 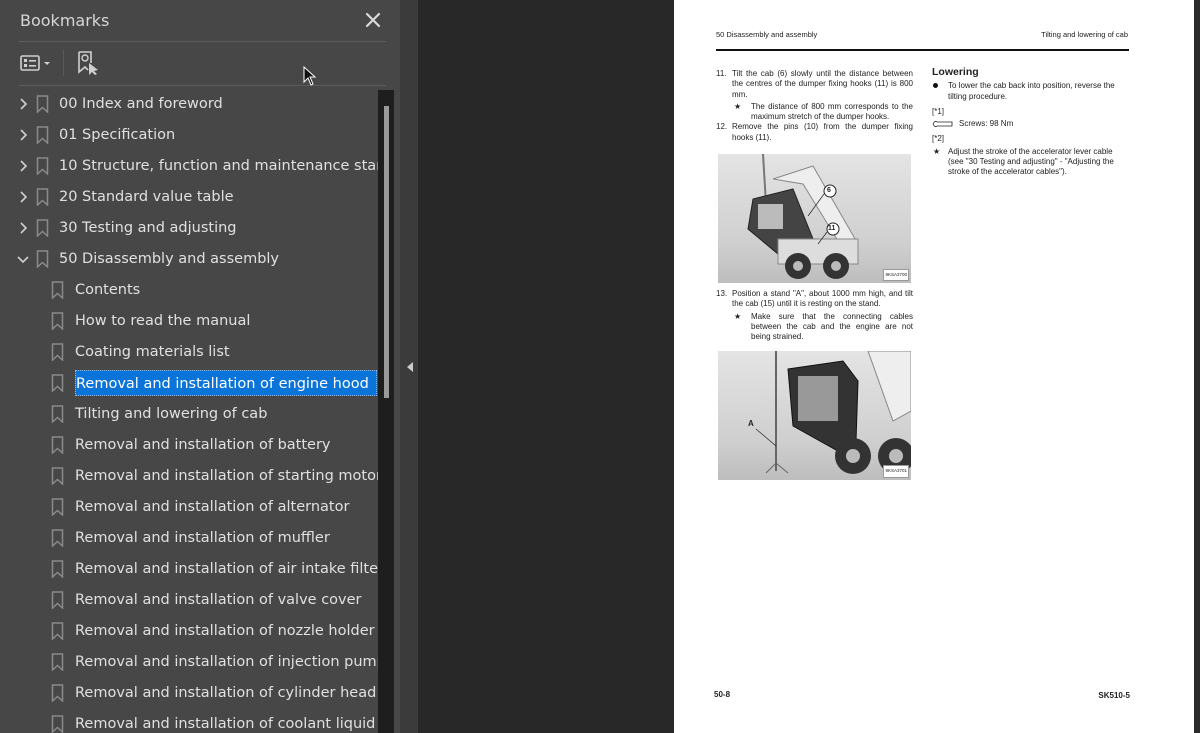 I want to click on bookmark-item: 50 Disassembly and assembly, so click(x=189, y=259).